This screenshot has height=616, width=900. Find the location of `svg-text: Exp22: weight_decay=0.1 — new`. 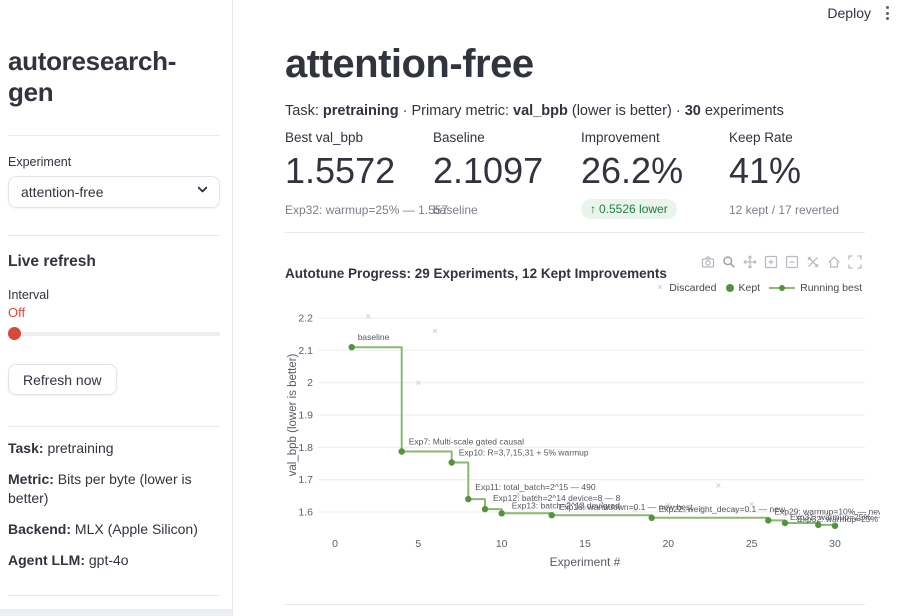

svg-text: Exp22: weight_decay=0.1 — new is located at coordinates (722, 509).